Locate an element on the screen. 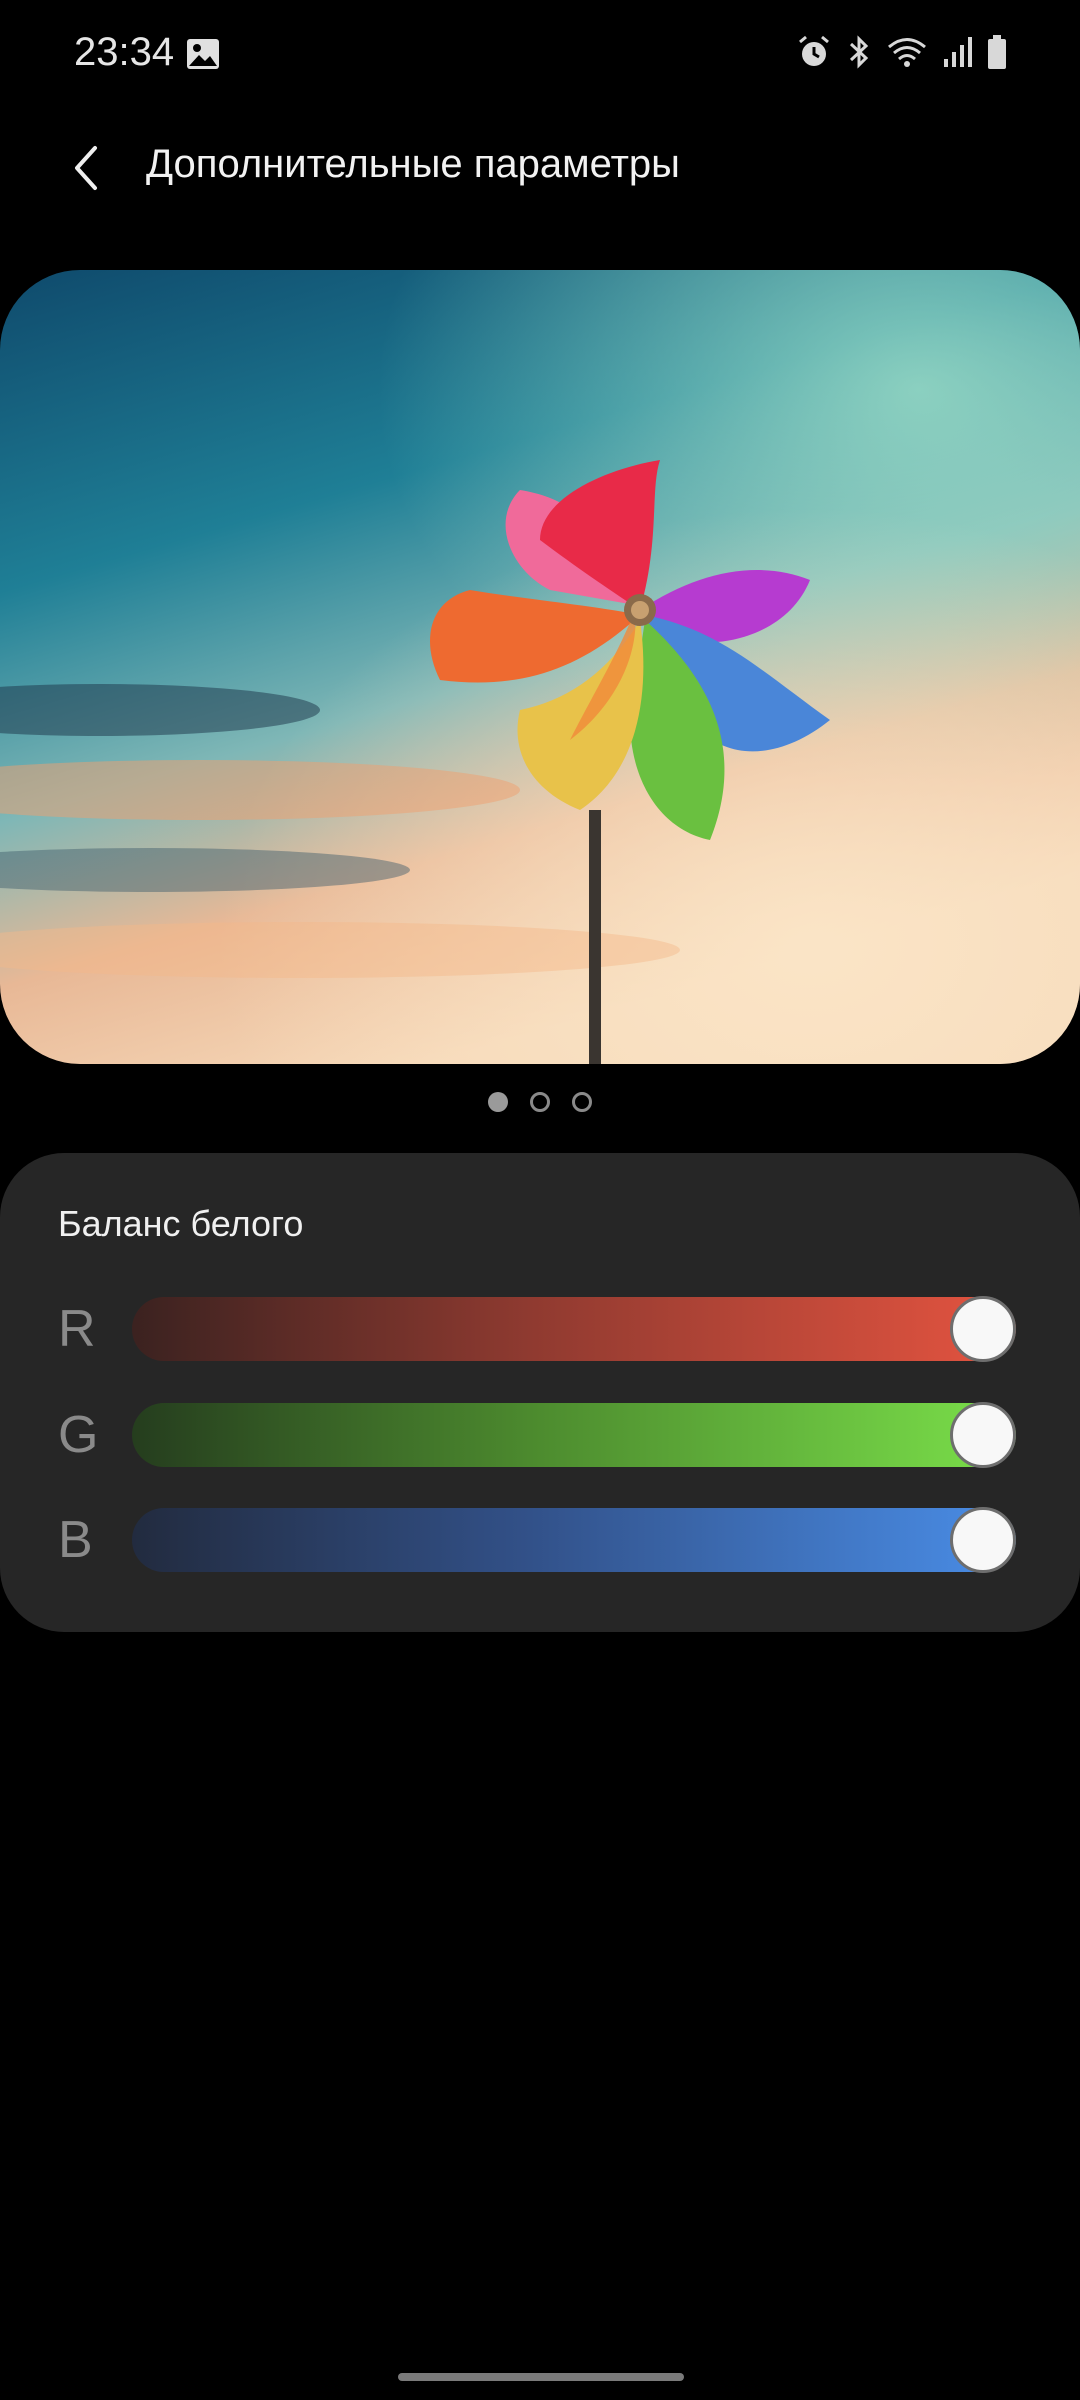 This screenshot has height=2400, width=1080. back-button is located at coordinates (86, 170).